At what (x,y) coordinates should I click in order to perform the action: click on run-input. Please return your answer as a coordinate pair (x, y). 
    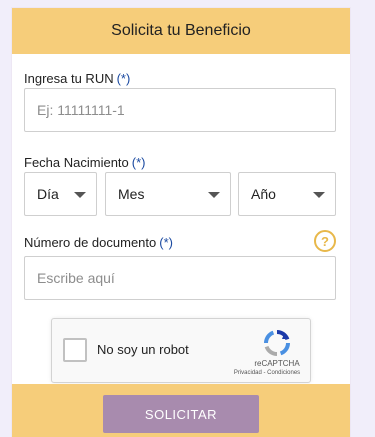
    Looking at the image, I should click on (180, 110).